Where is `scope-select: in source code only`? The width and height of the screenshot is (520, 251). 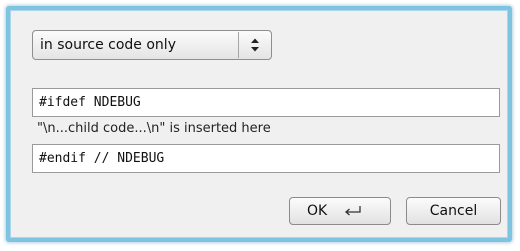
scope-select: in source code only is located at coordinates (152, 45).